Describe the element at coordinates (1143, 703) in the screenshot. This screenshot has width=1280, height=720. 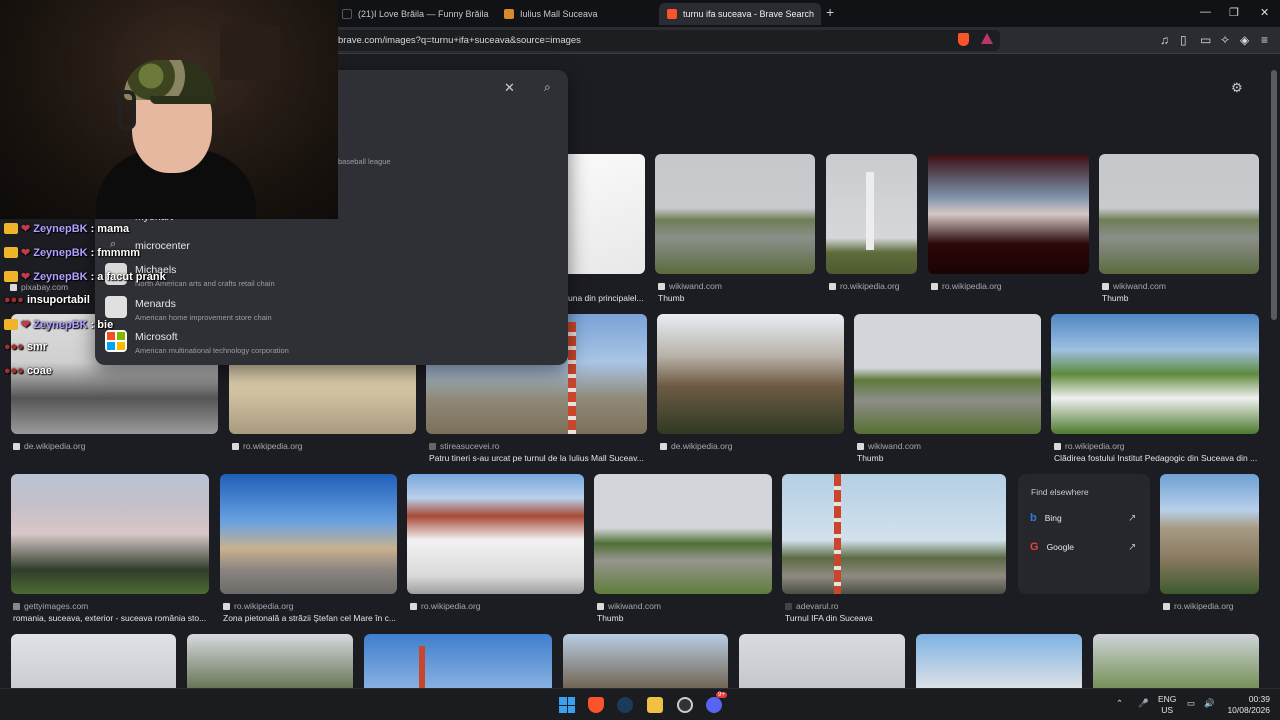
I see `microphone-icon: 🎤` at that location.